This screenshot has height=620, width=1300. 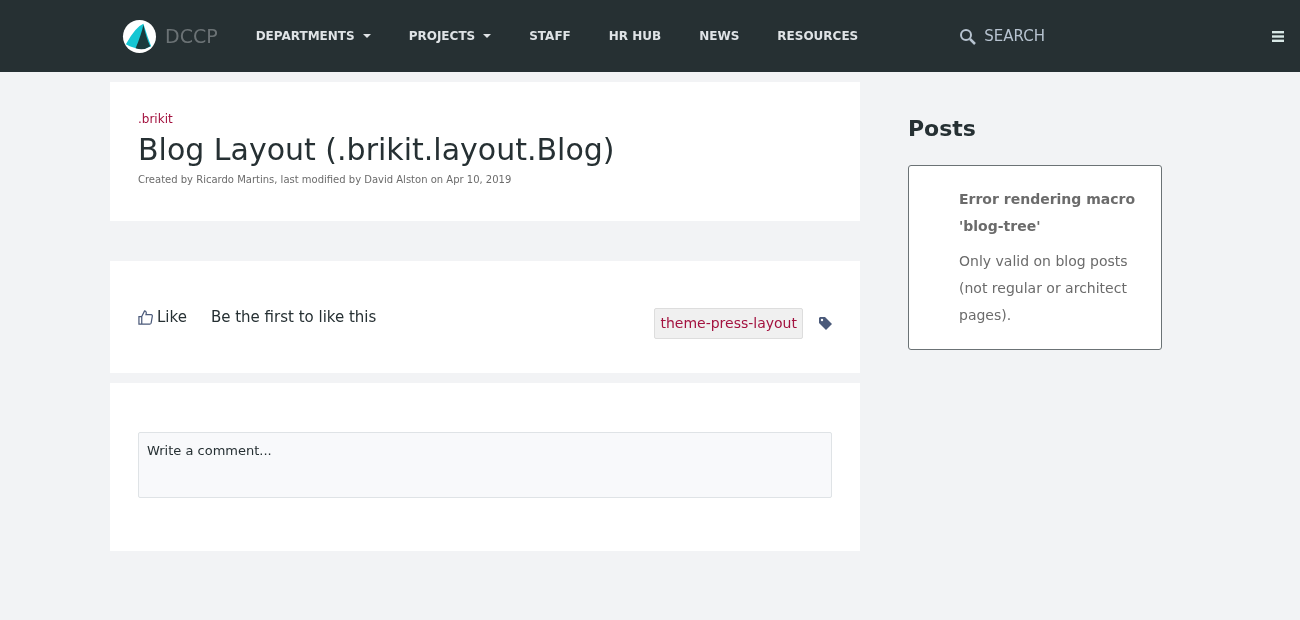 I want to click on error-text: Only valid on blog posts (not regular or architect pages)., so click(x=1044, y=289).